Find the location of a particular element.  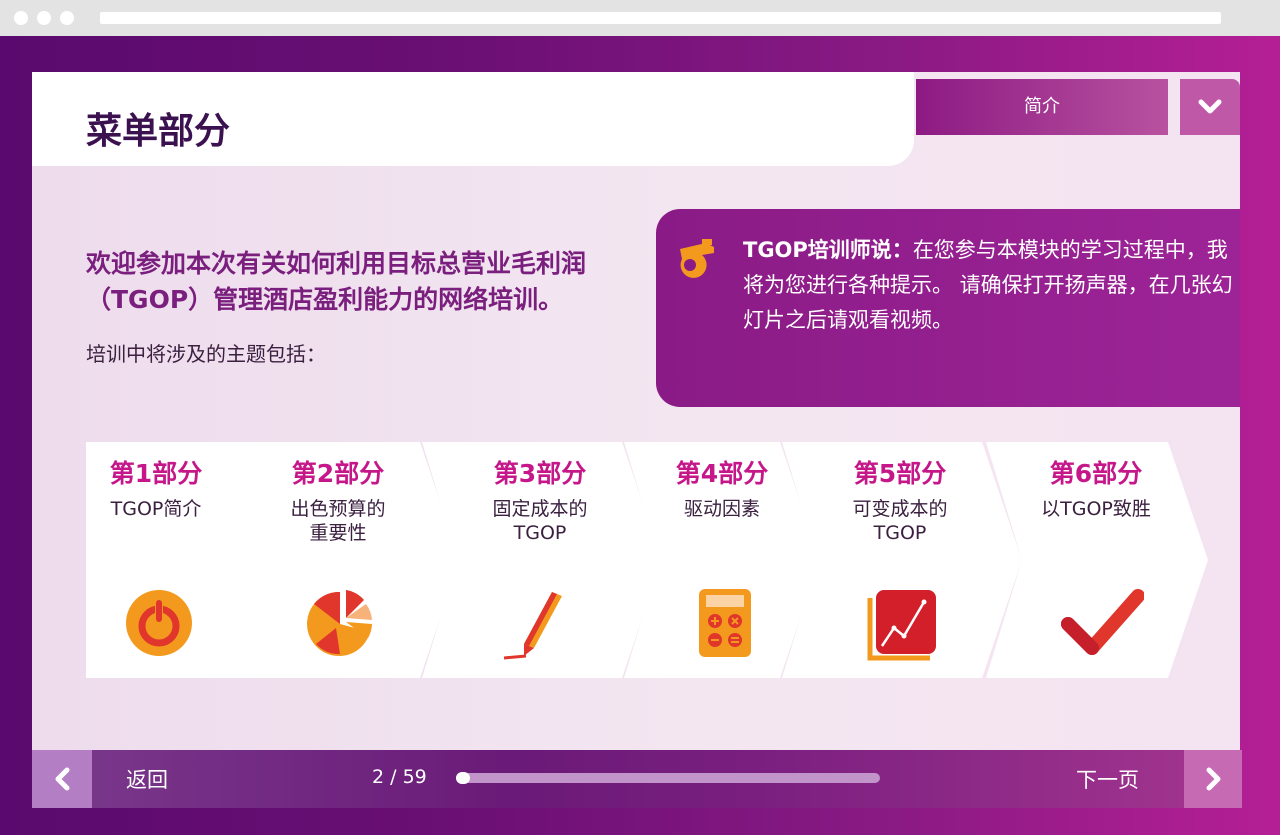

address-bar is located at coordinates (660, 18).